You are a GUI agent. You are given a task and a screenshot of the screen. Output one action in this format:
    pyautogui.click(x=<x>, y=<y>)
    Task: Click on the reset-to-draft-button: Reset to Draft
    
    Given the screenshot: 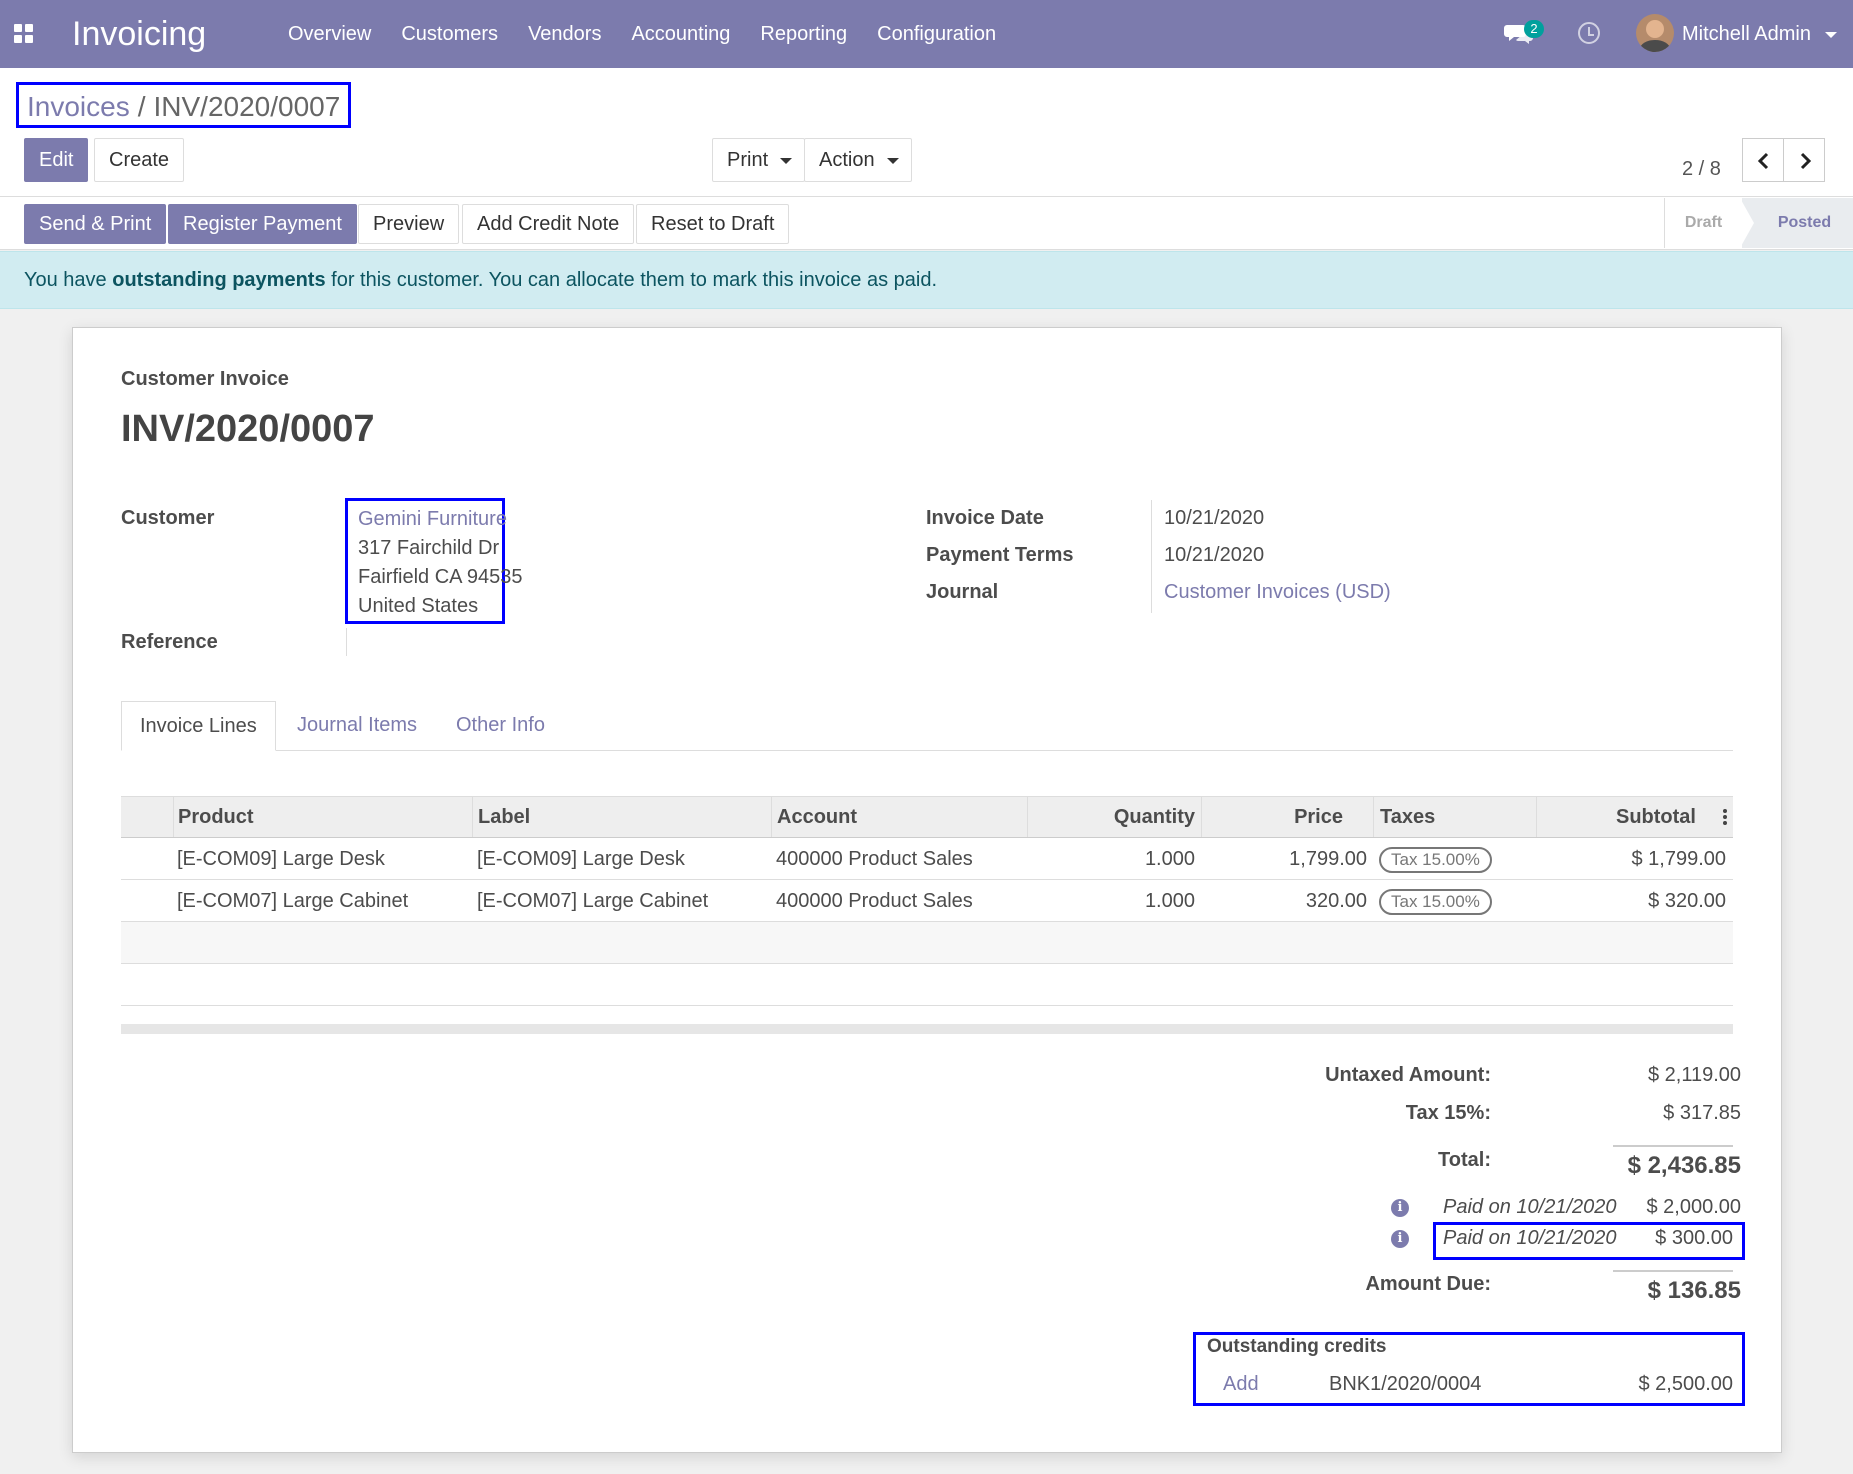 What is the action you would take?
    pyautogui.click(x=713, y=224)
    